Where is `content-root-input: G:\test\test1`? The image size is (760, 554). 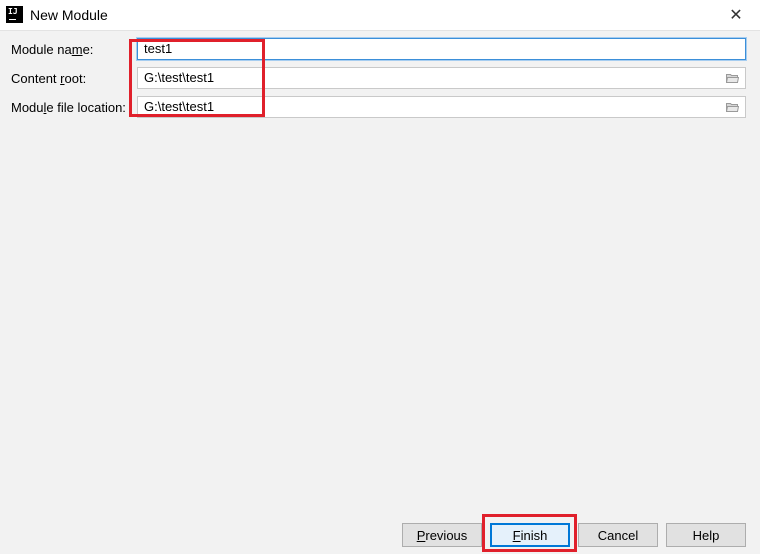 content-root-input: G:\test\test1 is located at coordinates (441, 78).